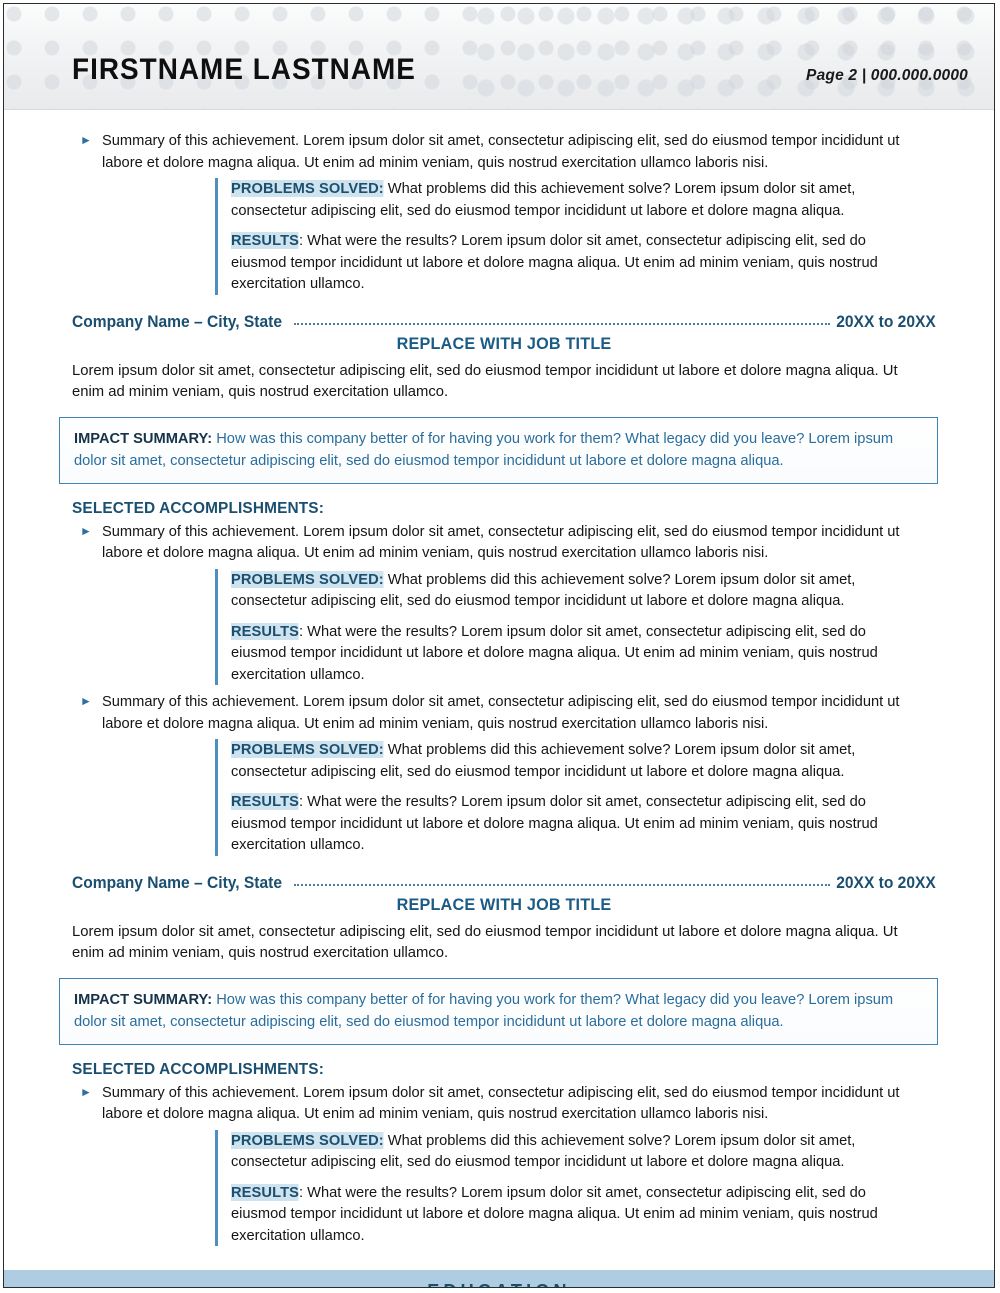 The height and width of the screenshot is (1293, 1000). I want to click on top-spacer, so click(504, 119).